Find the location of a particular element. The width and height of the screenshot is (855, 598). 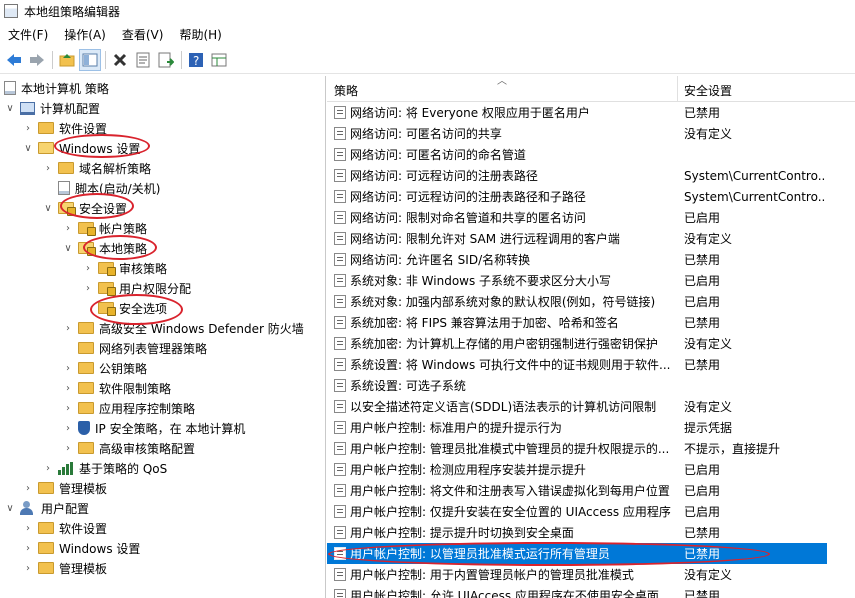

policy-row: 用户帐户控制: 检测应用程序安装并提示提升 已启用 is located at coordinates (577, 469).